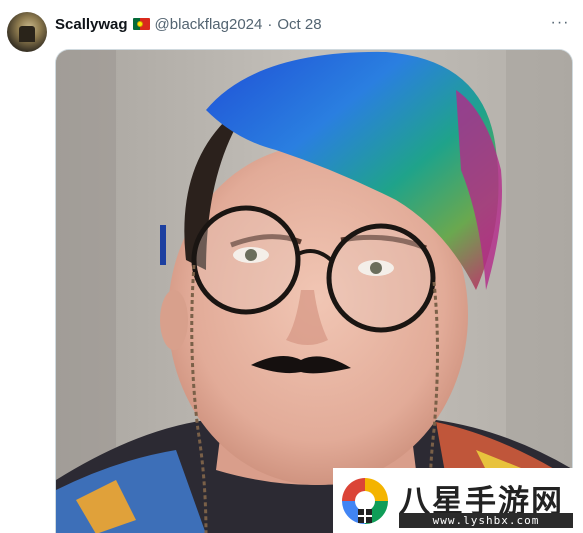 The height and width of the screenshot is (533, 583). I want to click on tweet-header: Scallywag @blackflag2024 · Oct 28, so click(188, 24).